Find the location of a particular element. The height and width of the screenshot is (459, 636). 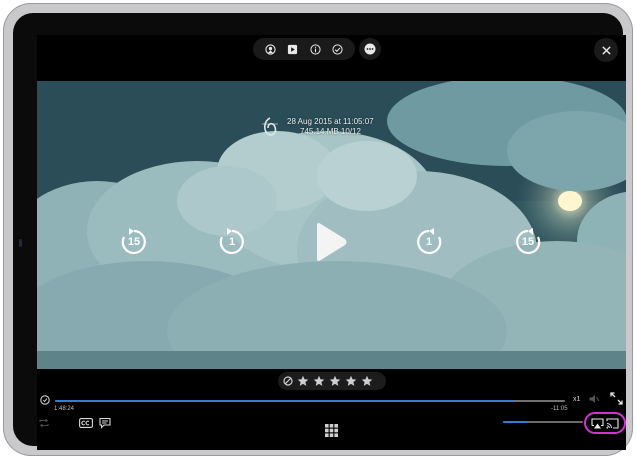

play-icon is located at coordinates (332, 242).